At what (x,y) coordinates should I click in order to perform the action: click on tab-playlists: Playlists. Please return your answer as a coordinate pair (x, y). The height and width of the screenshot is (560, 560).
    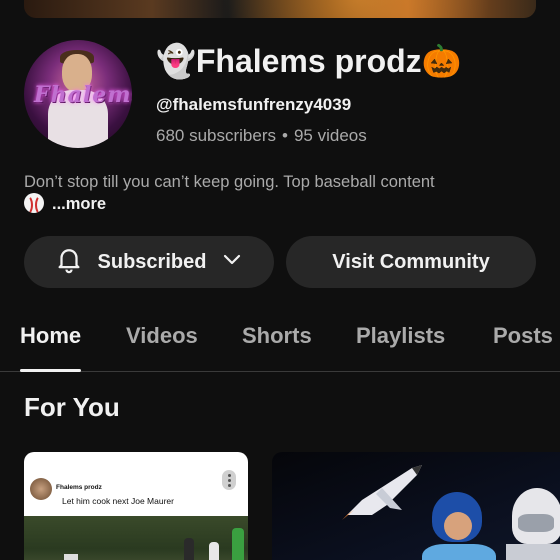
    Looking at the image, I should click on (400, 345).